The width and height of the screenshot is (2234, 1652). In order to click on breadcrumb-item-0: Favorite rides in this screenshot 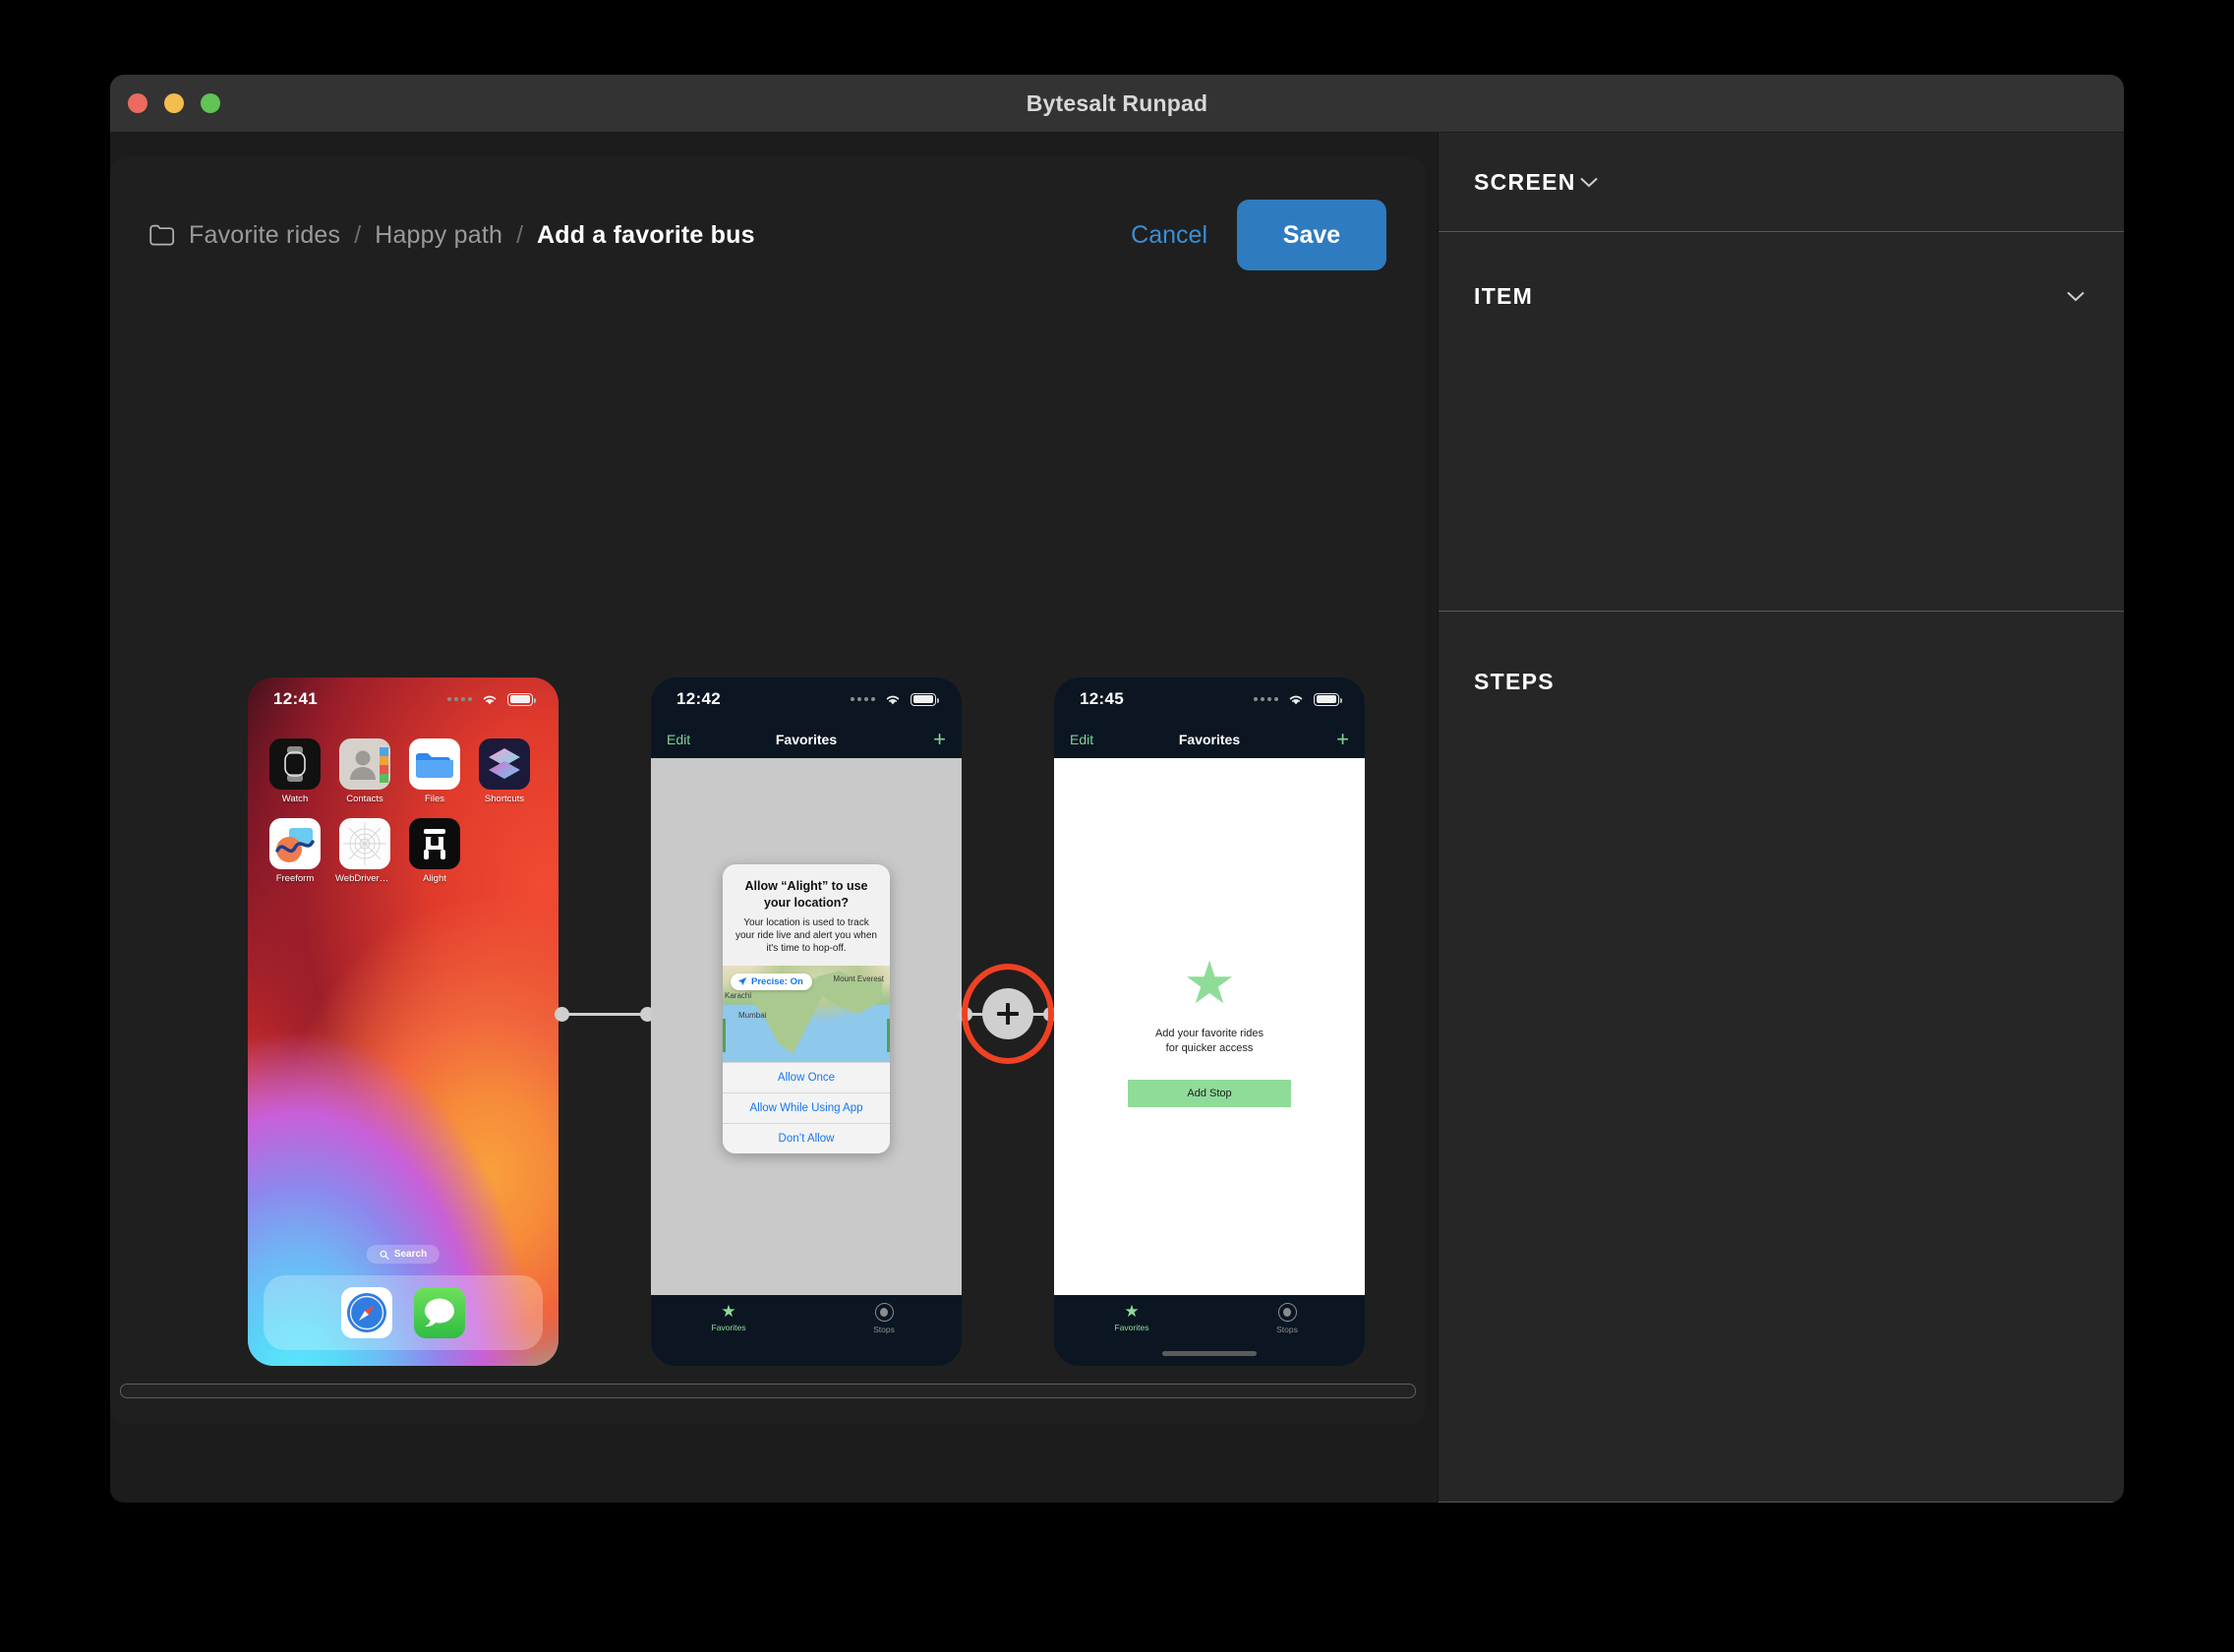, I will do `click(264, 235)`.